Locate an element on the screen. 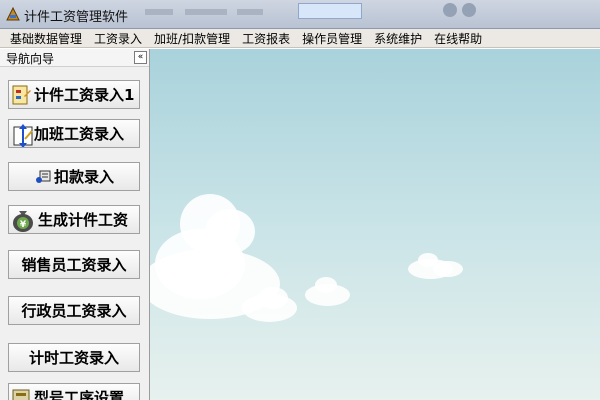 The height and width of the screenshot is (400, 600). background-search-icon is located at coordinates (450, 10).